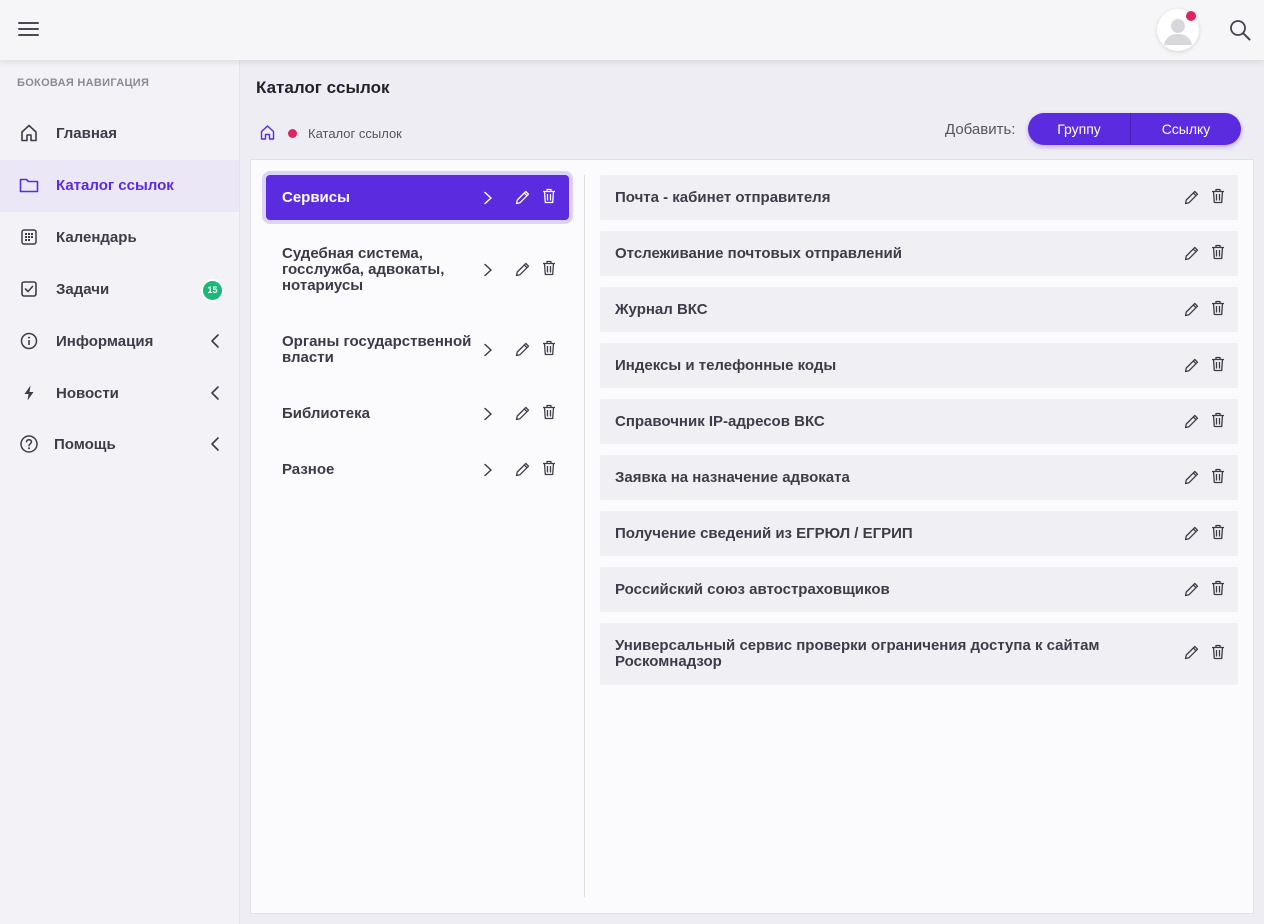  Describe the element at coordinates (417, 197) in the screenshot. I see `group-item: Сервисы` at that location.